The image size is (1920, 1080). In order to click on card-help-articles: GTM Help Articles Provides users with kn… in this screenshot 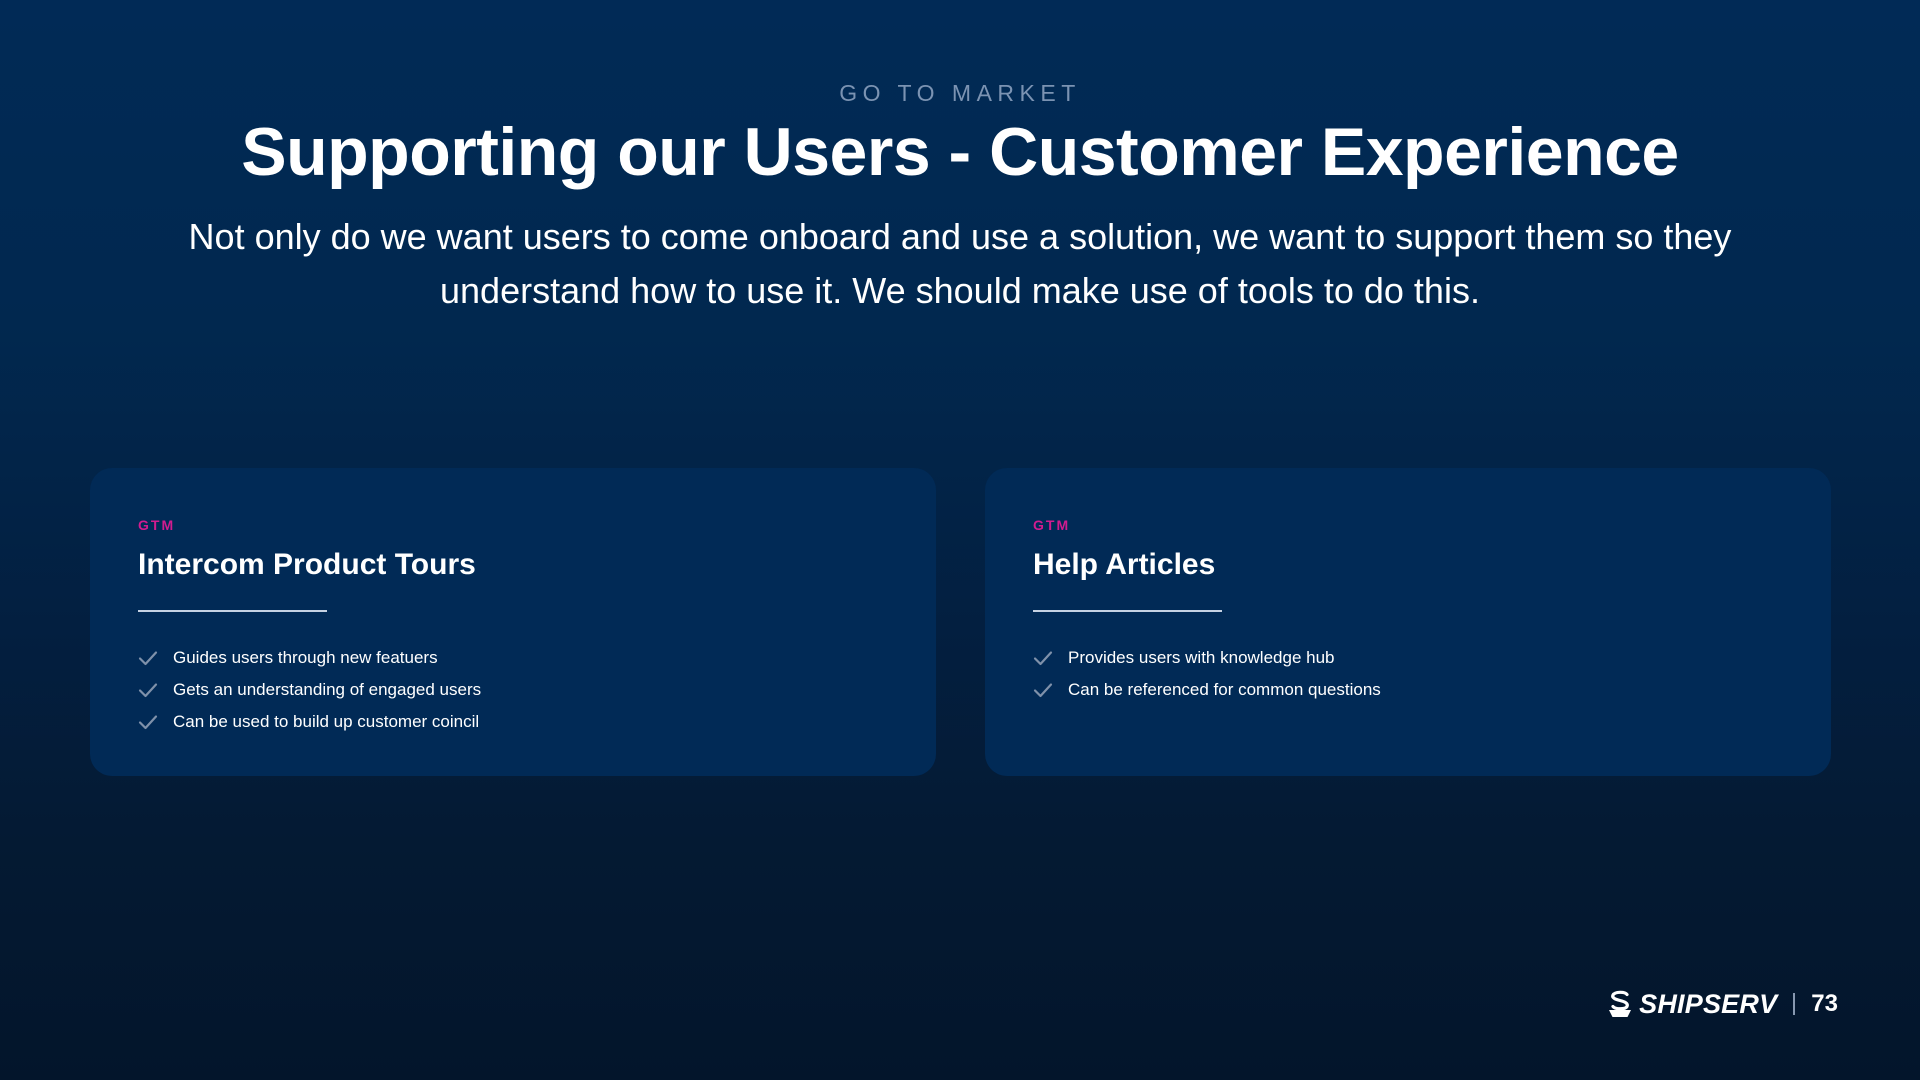, I will do `click(1408, 622)`.